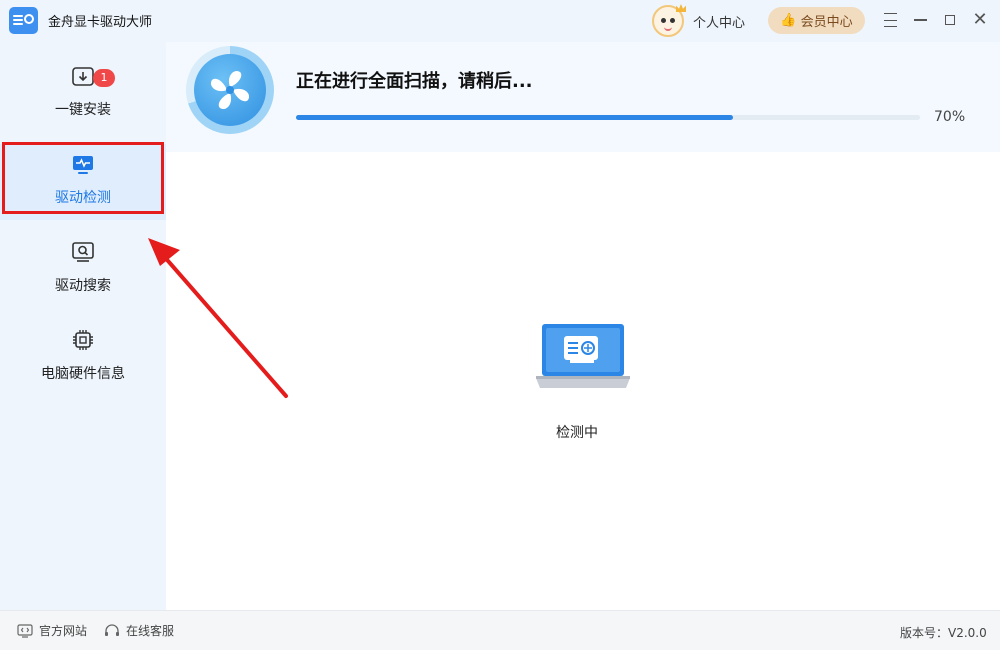 The height and width of the screenshot is (650, 1000). Describe the element at coordinates (577, 433) in the screenshot. I see `detecting-status: 检测中` at that location.